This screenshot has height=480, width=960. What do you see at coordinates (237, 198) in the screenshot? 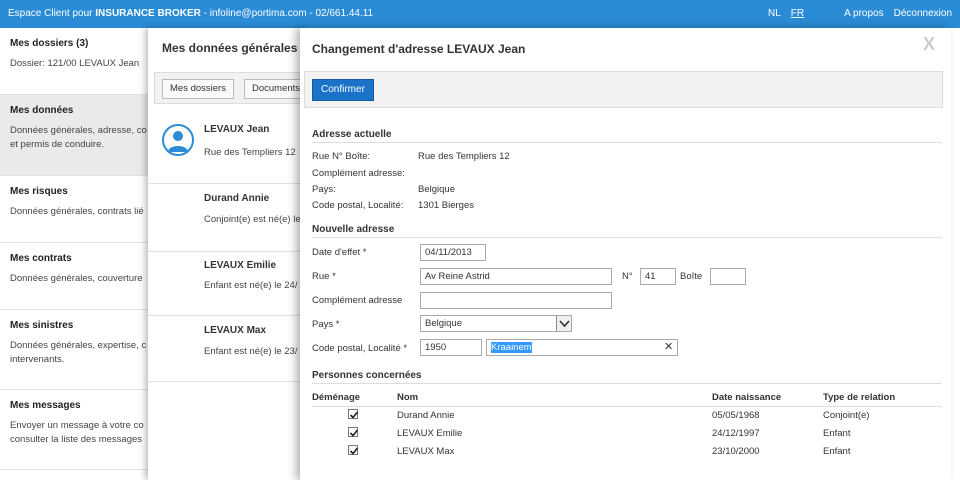
I see `person-name: Durand Annie` at bounding box center [237, 198].